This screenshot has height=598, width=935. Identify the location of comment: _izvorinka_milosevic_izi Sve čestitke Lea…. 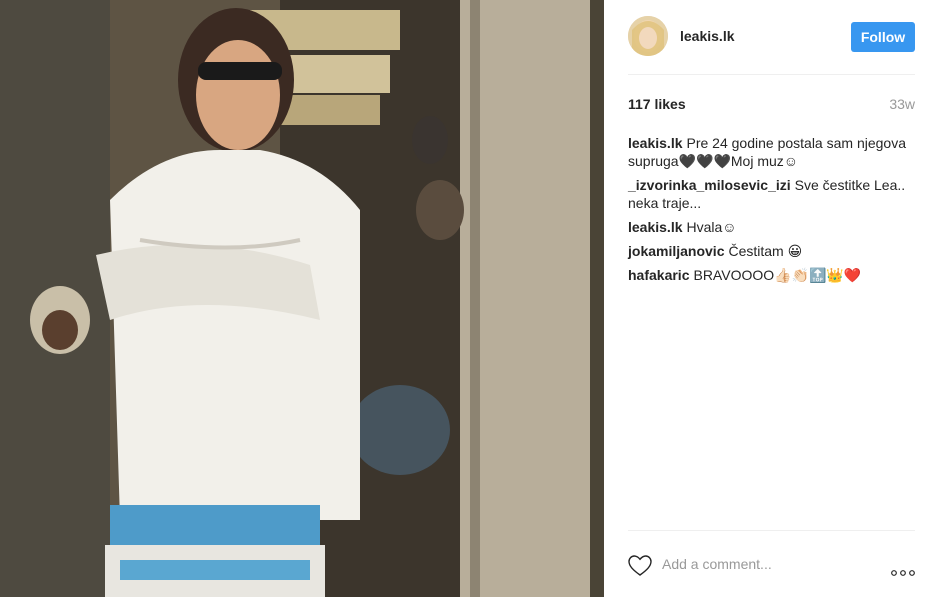
(771, 194).